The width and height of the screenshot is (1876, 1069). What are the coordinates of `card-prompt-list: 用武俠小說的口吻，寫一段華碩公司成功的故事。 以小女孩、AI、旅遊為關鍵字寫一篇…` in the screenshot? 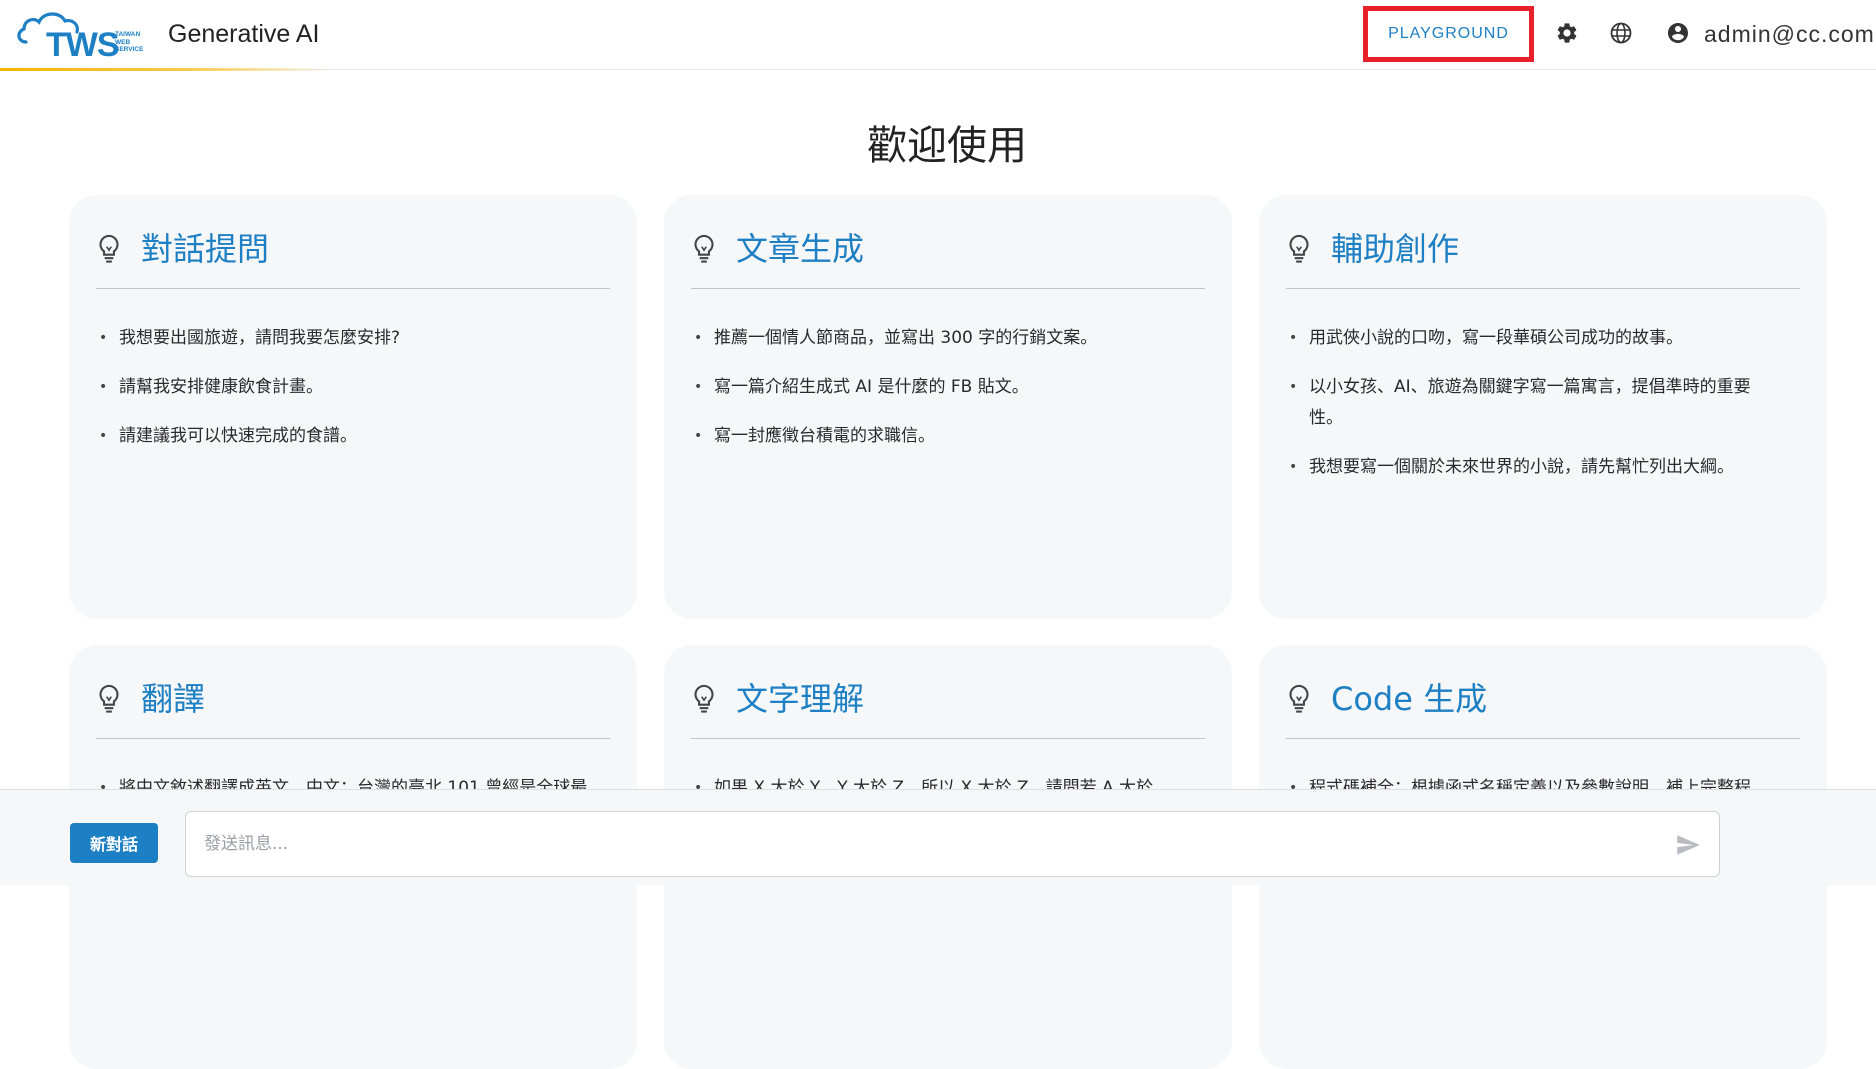 It's located at (1534, 412).